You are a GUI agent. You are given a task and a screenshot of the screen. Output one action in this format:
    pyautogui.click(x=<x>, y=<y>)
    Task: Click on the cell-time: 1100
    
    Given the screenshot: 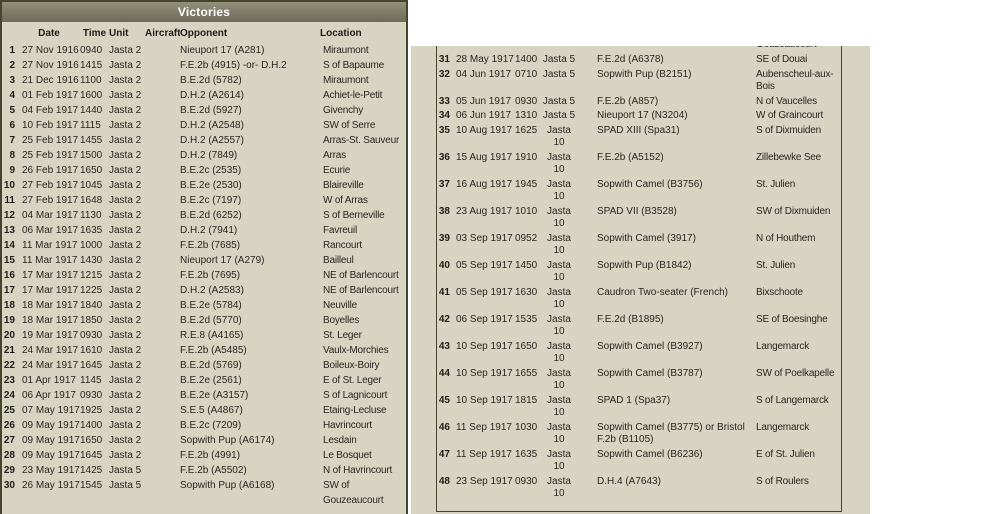 What is the action you would take?
    pyautogui.click(x=91, y=80)
    